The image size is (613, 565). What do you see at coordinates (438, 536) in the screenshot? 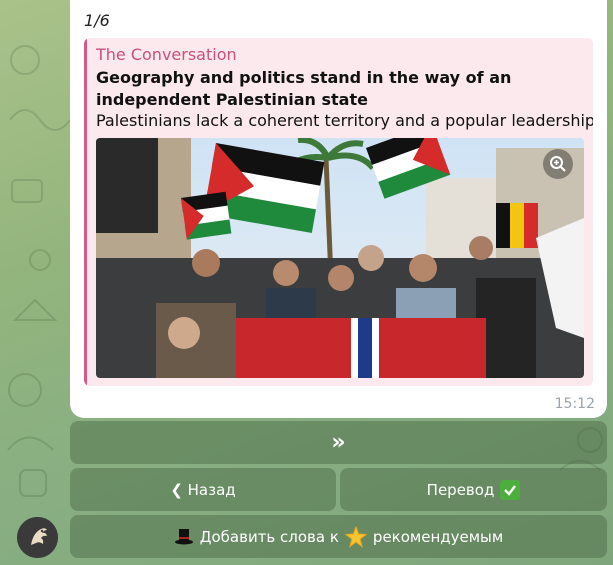
I see `add-words-suffix: рекомендуемым` at bounding box center [438, 536].